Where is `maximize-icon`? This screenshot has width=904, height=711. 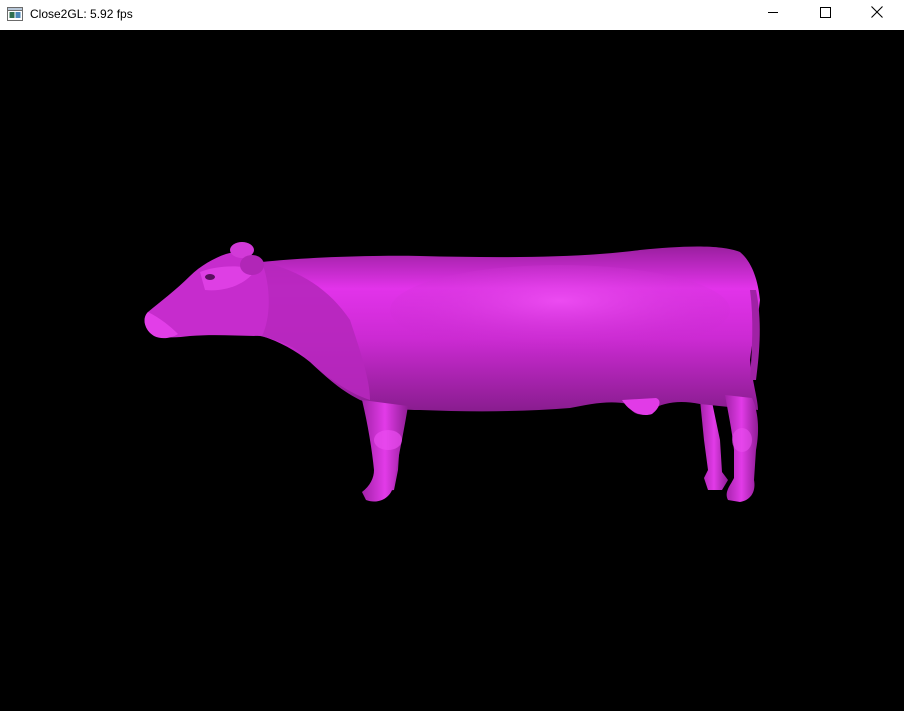 maximize-icon is located at coordinates (825, 14).